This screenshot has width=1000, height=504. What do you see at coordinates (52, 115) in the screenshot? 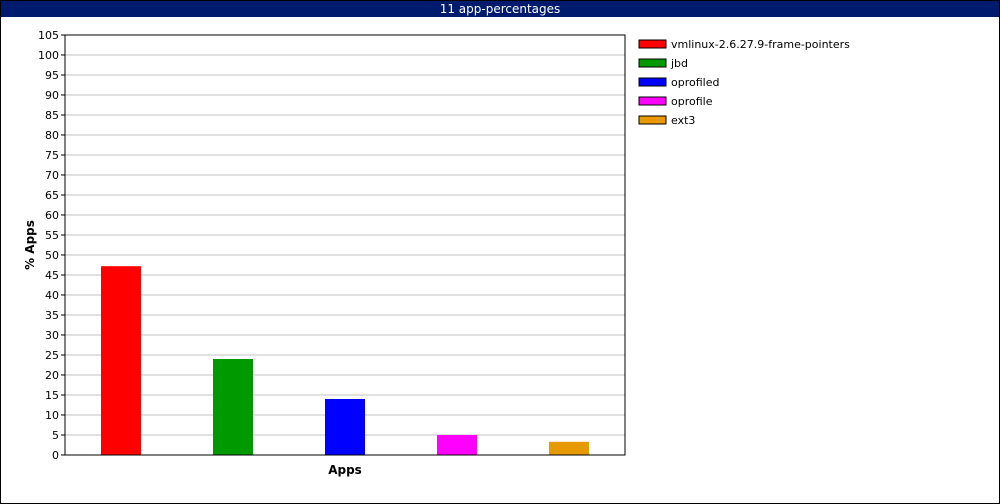
I see `y-tick-label: 85` at bounding box center [52, 115].